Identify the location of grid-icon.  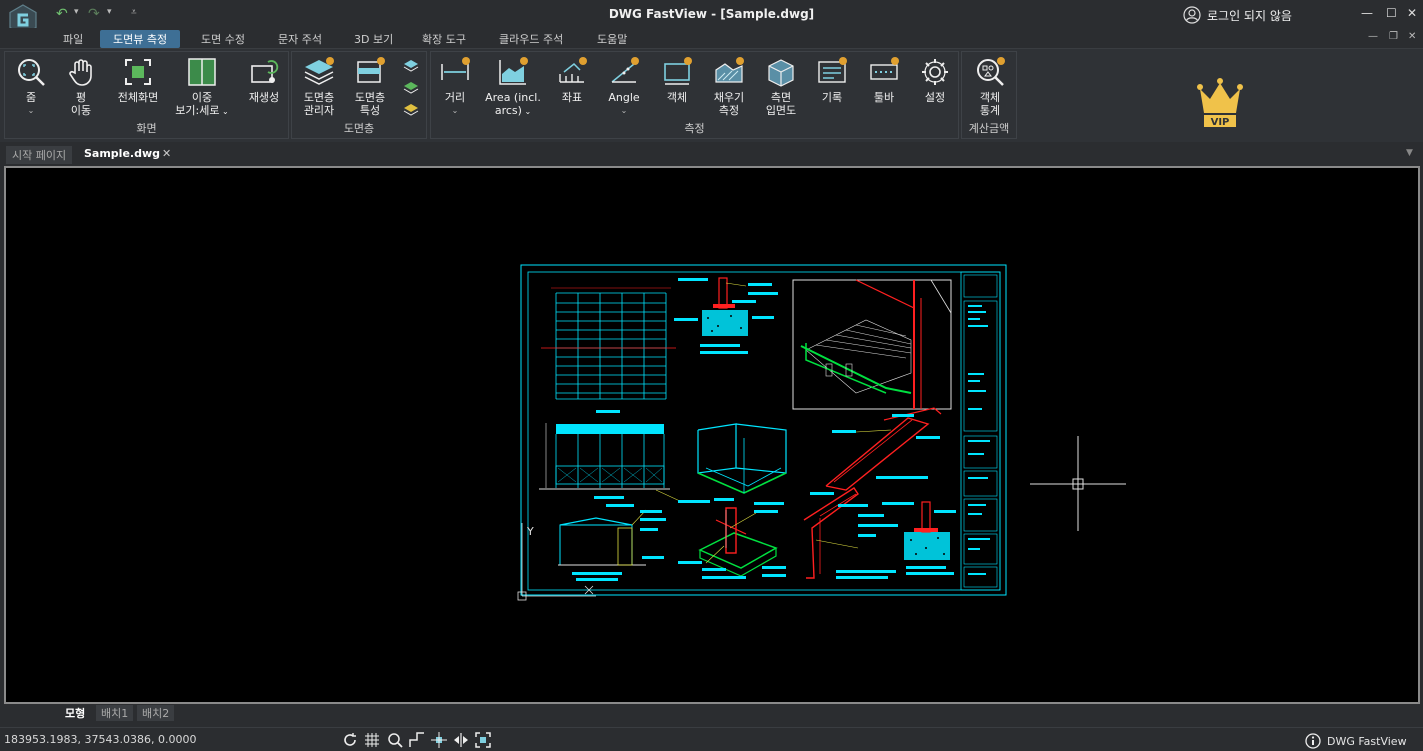
(372, 740).